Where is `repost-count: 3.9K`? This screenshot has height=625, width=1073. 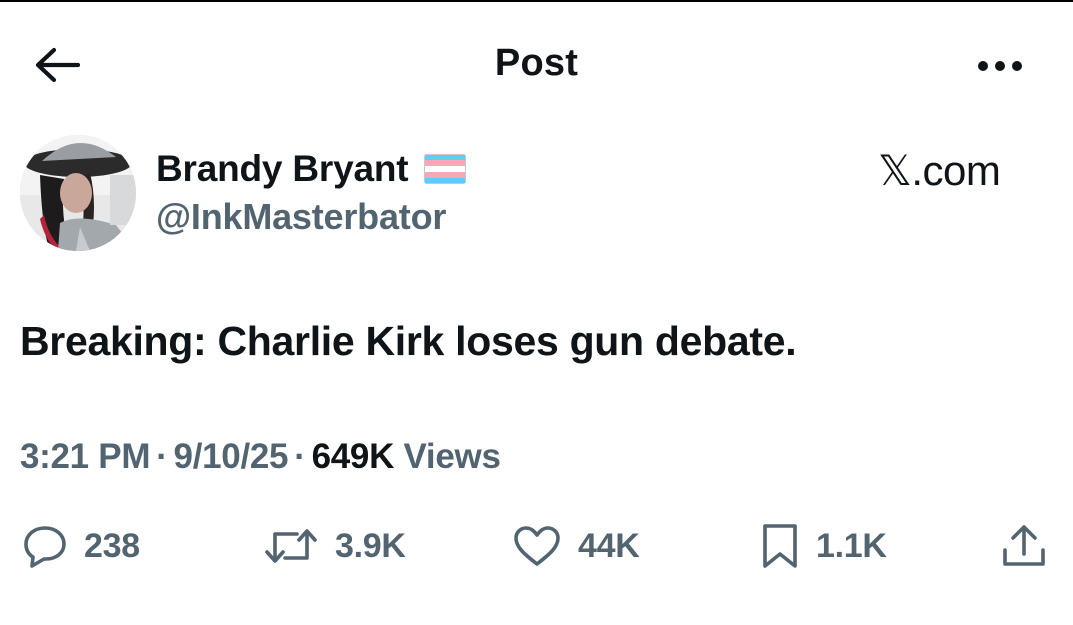 repost-count: 3.9K is located at coordinates (370, 545).